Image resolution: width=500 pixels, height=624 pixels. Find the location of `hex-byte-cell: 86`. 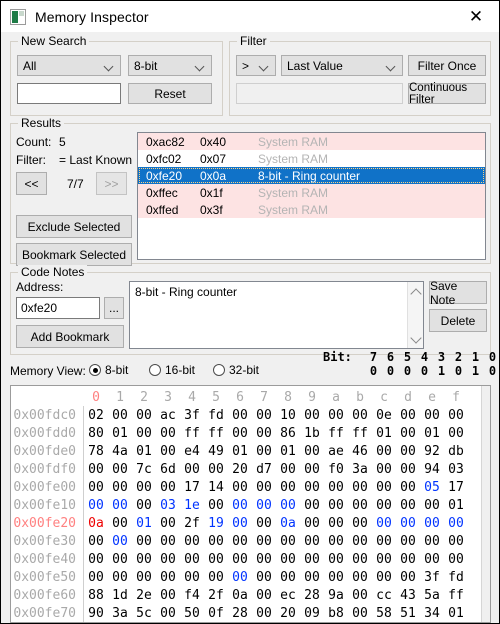

hex-byte-cell: 86 is located at coordinates (288, 433).